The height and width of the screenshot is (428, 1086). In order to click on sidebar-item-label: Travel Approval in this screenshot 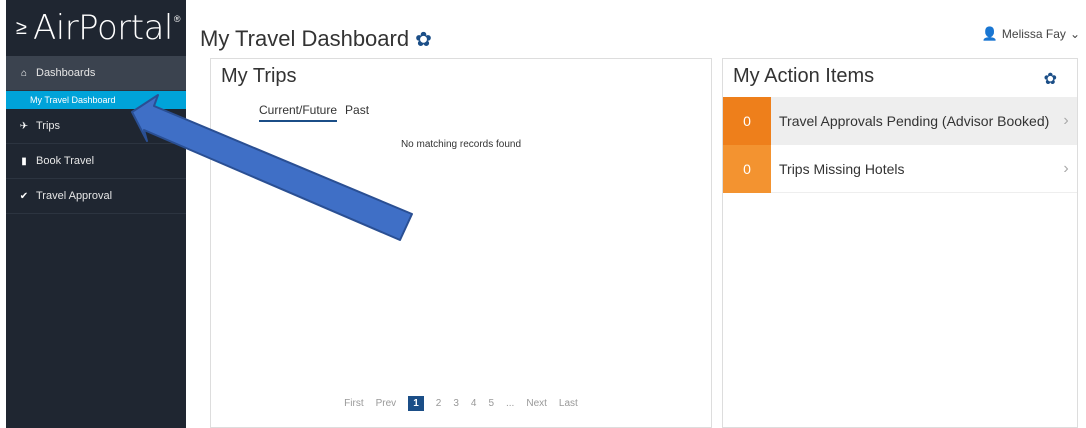, I will do `click(74, 196)`.